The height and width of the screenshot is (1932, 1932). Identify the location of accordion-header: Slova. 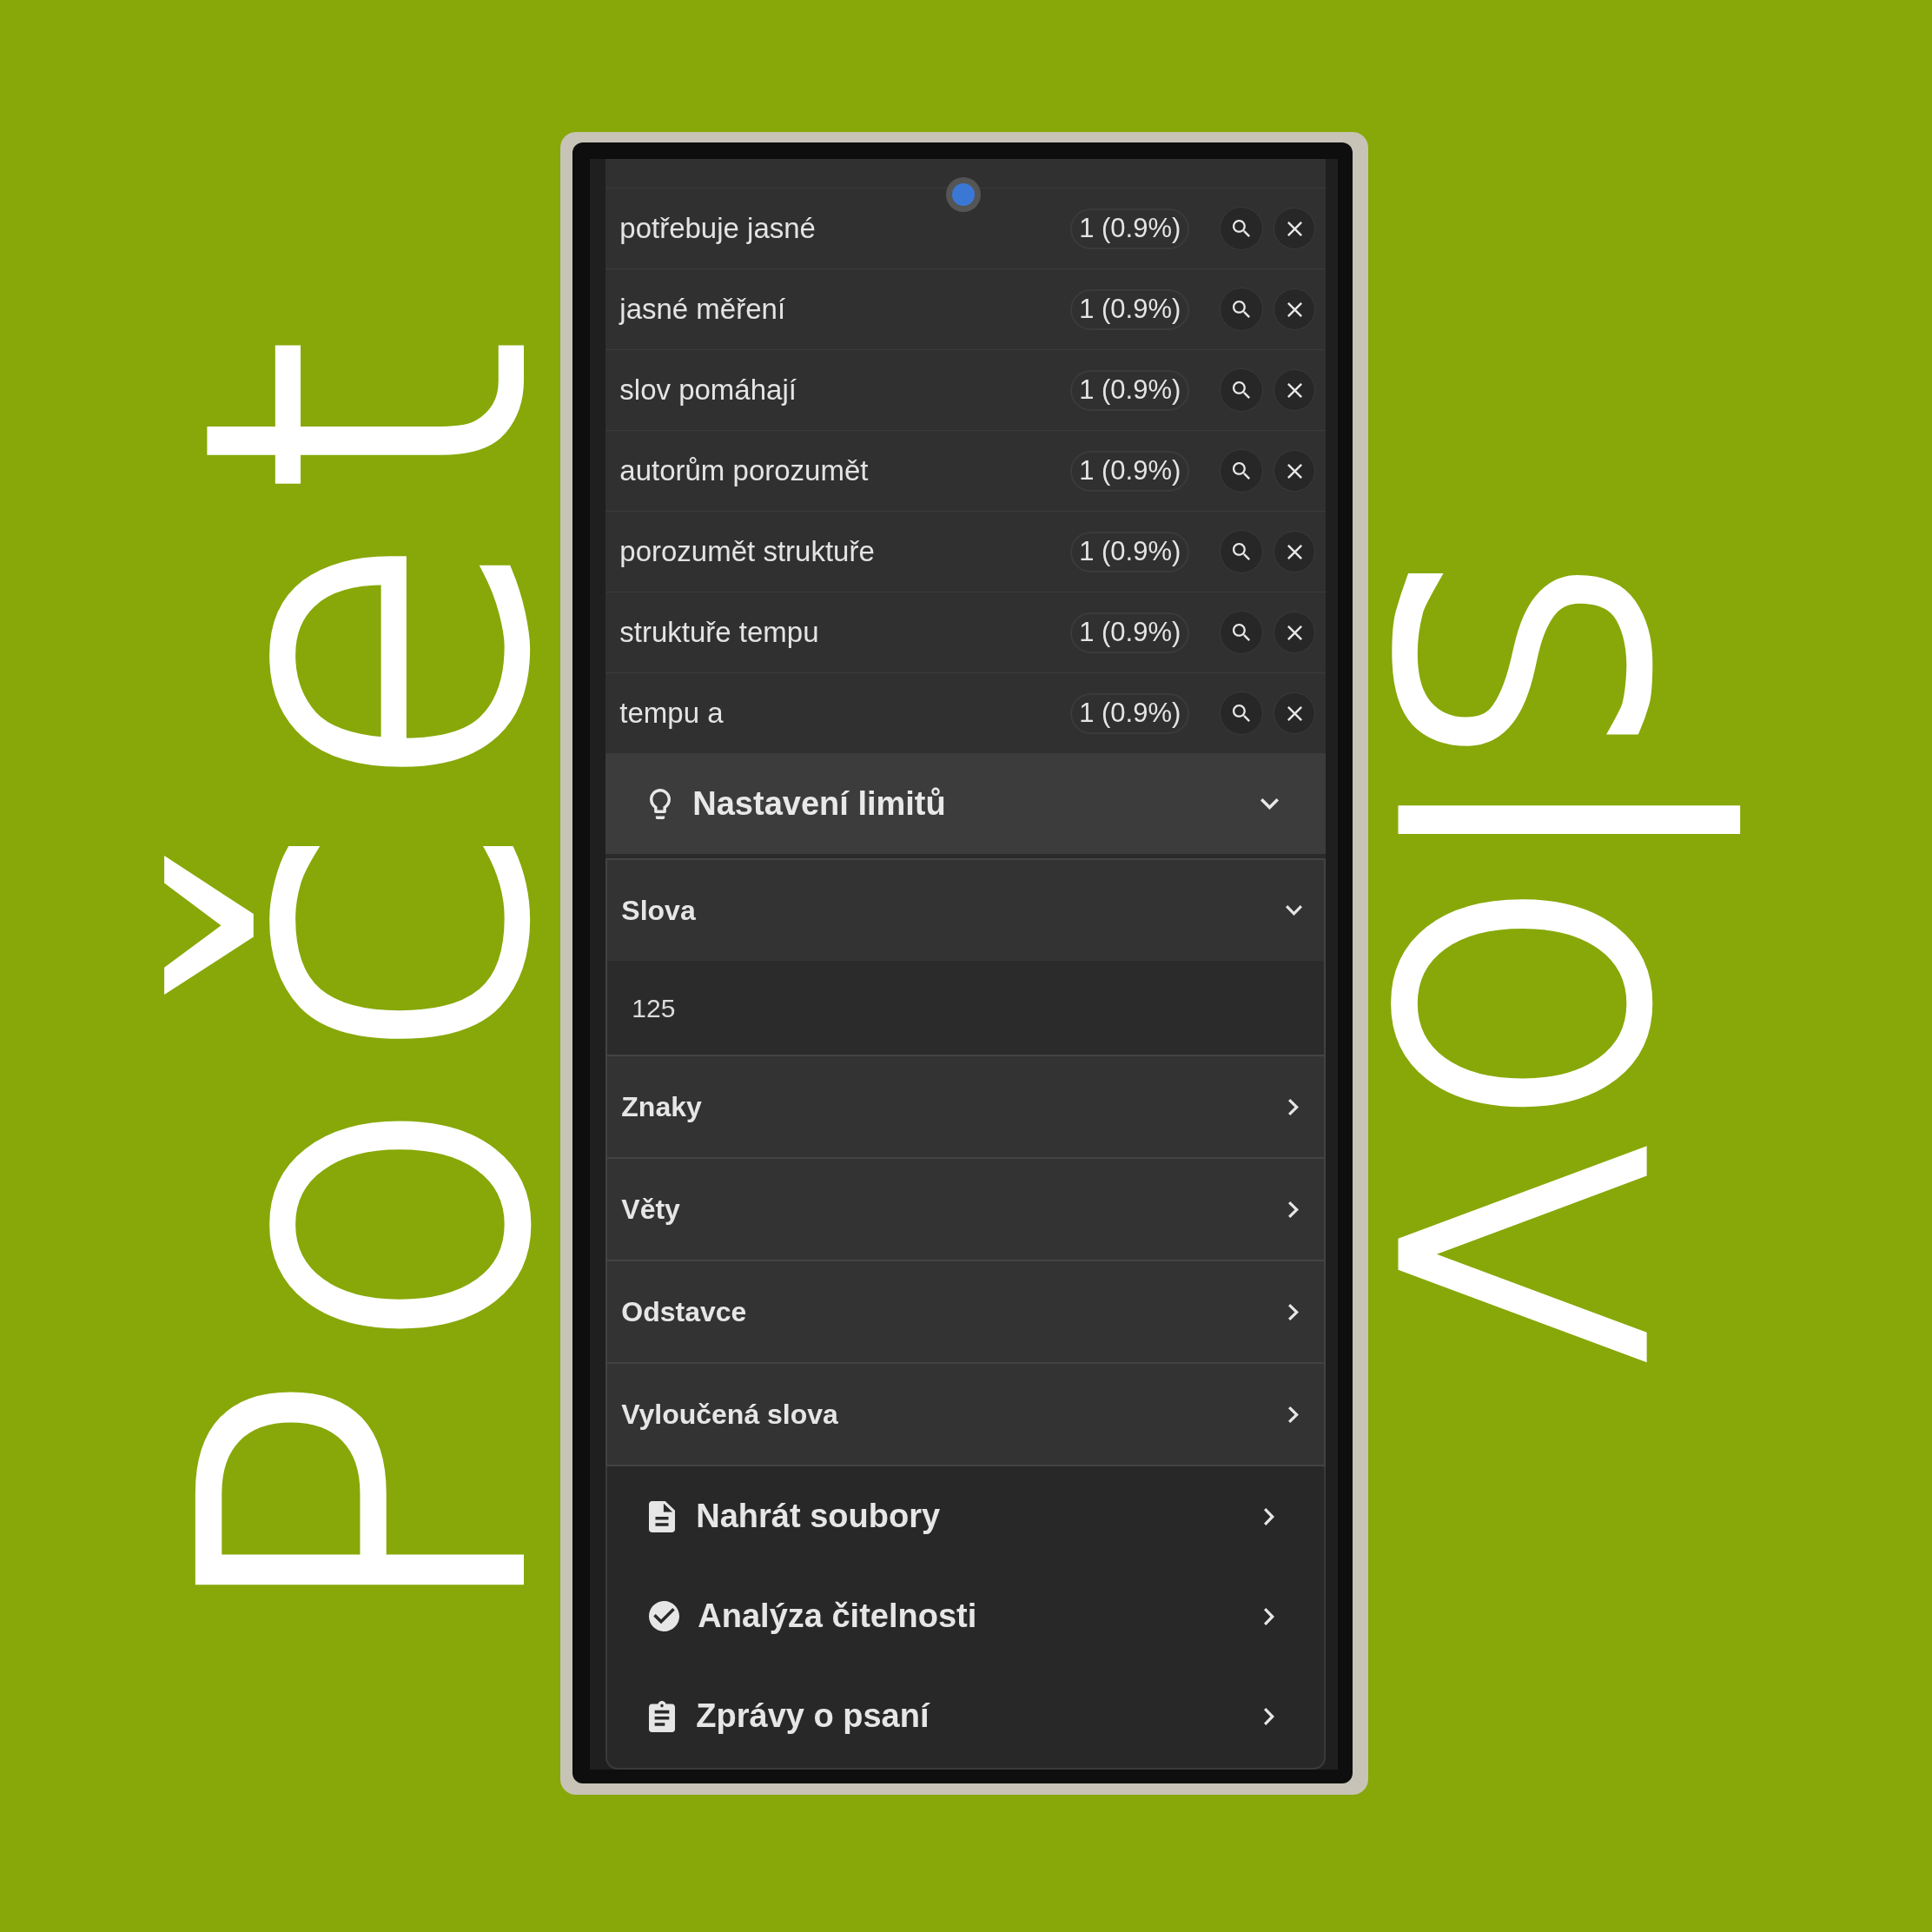
(966, 911).